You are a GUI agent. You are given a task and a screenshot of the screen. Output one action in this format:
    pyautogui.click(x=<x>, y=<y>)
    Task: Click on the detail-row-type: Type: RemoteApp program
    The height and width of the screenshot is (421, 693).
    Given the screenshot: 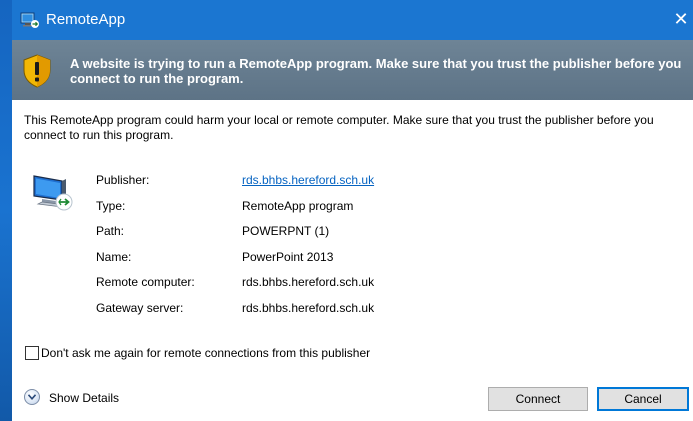 What is the action you would take?
    pyautogui.click(x=346, y=212)
    